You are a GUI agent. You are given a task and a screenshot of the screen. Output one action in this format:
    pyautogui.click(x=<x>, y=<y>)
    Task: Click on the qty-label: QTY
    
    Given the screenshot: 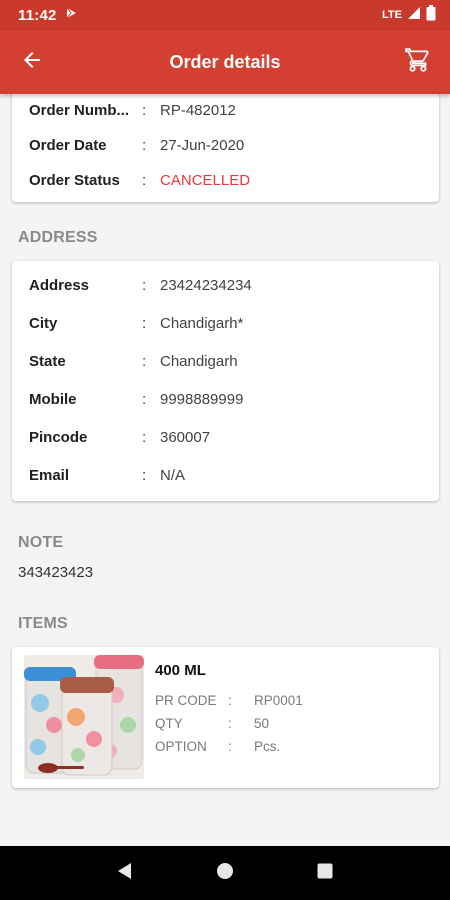 What is the action you would take?
    pyautogui.click(x=169, y=723)
    